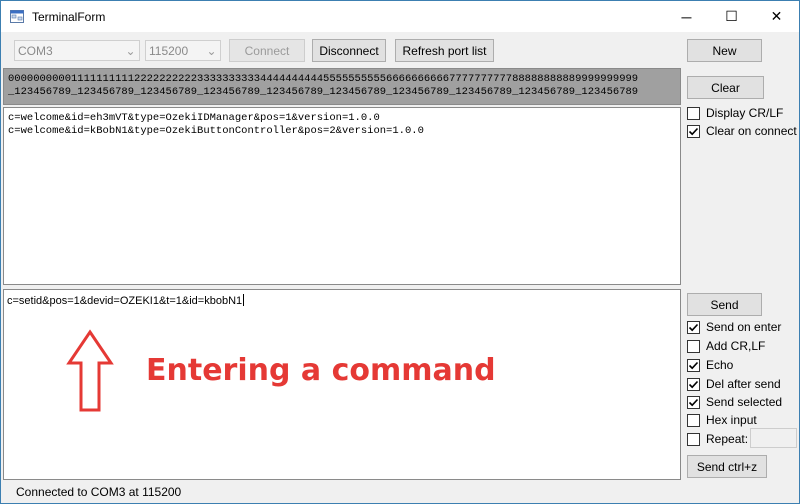  I want to click on echo-checkbox: Echo, so click(710, 365).